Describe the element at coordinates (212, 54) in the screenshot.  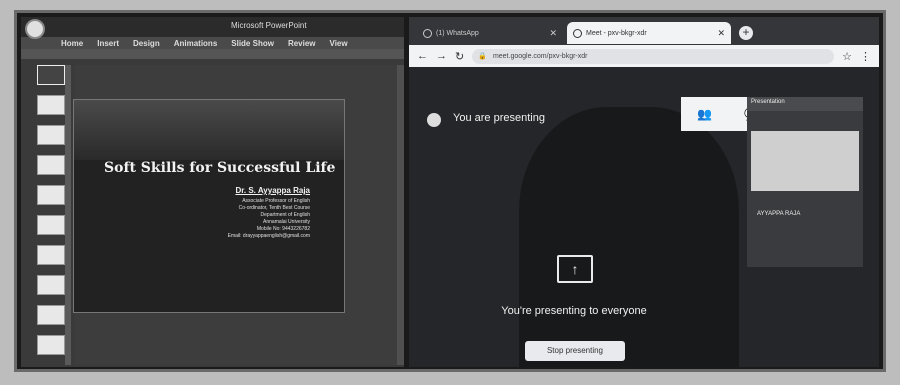
I see `ppt-toolbar` at that location.